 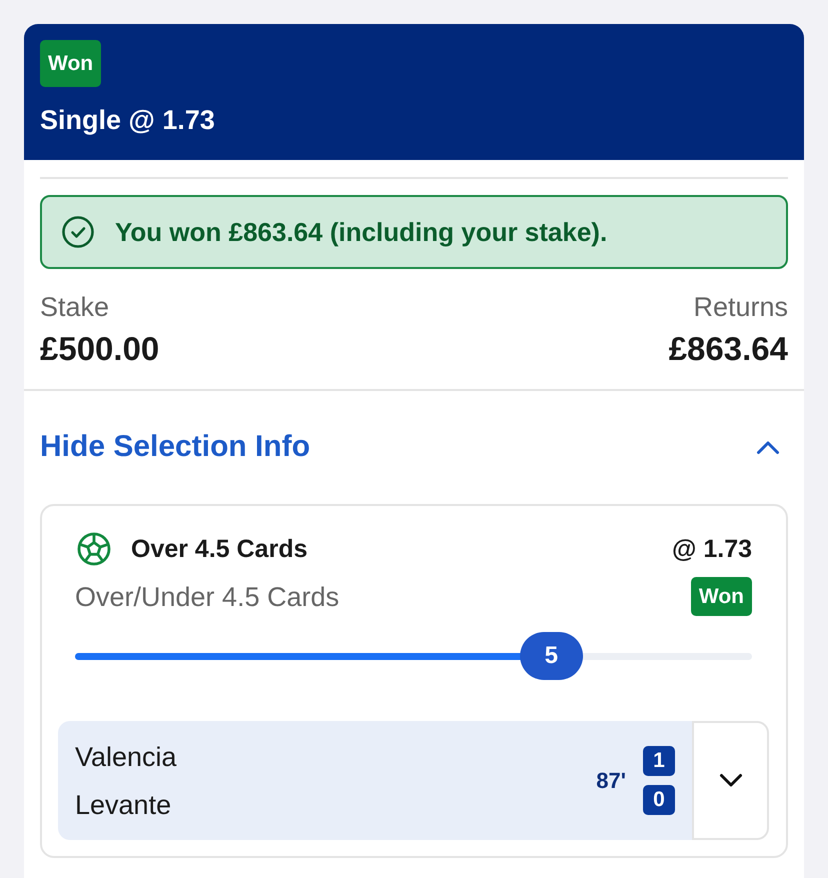 What do you see at coordinates (414, 447) in the screenshot?
I see `selection-info-toggle: Hide Selection Info` at bounding box center [414, 447].